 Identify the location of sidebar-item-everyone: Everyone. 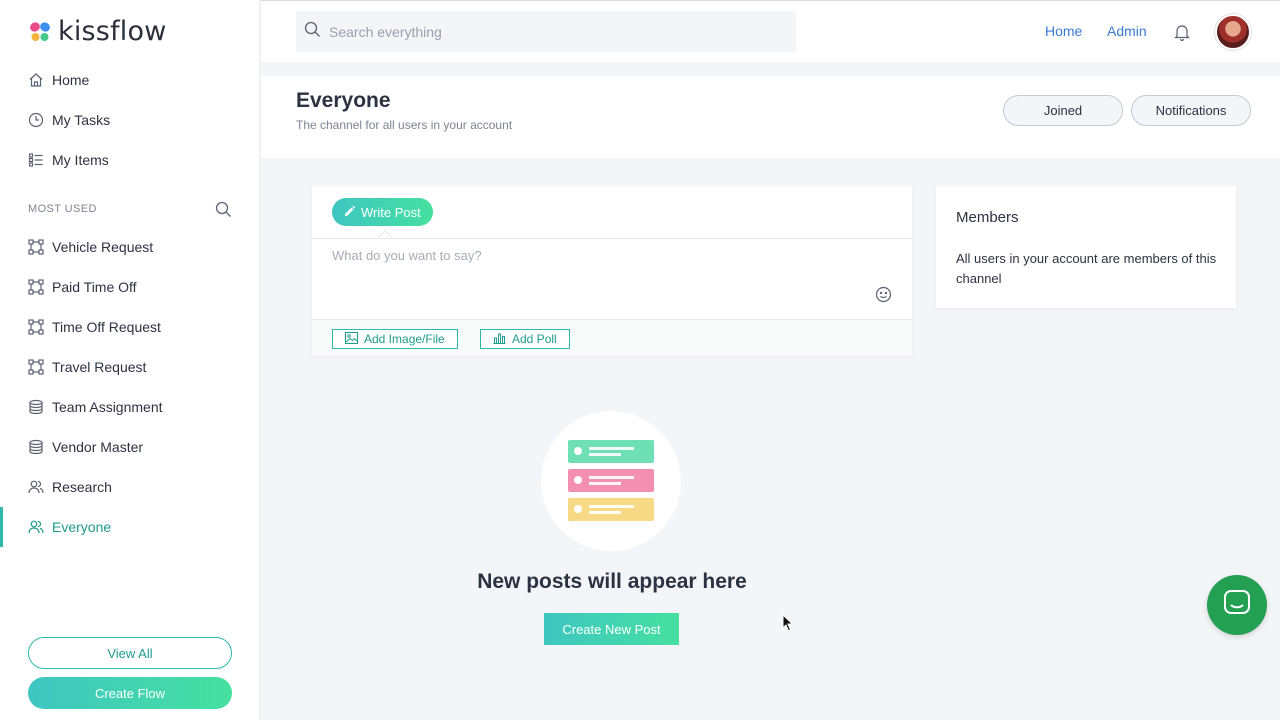
(130, 527).